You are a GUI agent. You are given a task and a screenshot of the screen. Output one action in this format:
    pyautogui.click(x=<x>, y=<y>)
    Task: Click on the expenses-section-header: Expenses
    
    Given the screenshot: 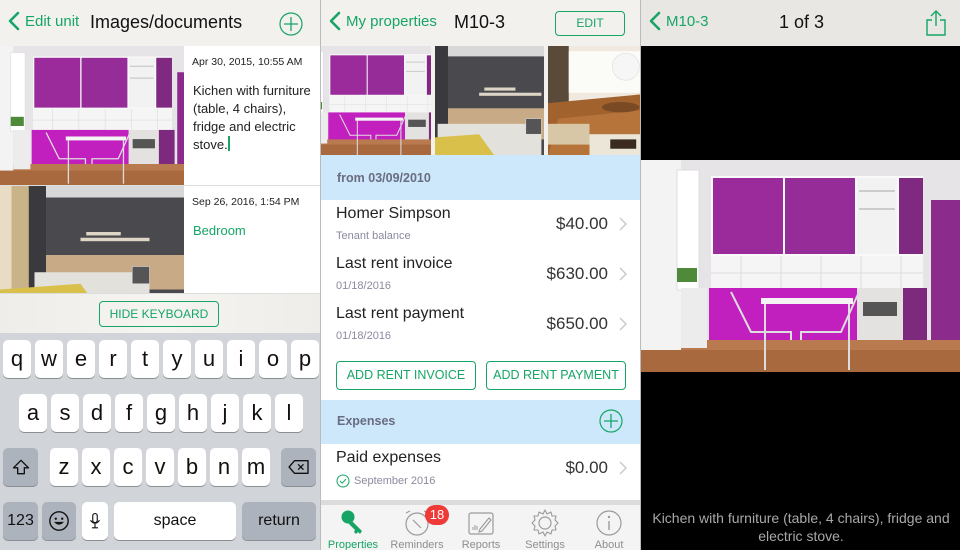 What is the action you would take?
    pyautogui.click(x=480, y=422)
    